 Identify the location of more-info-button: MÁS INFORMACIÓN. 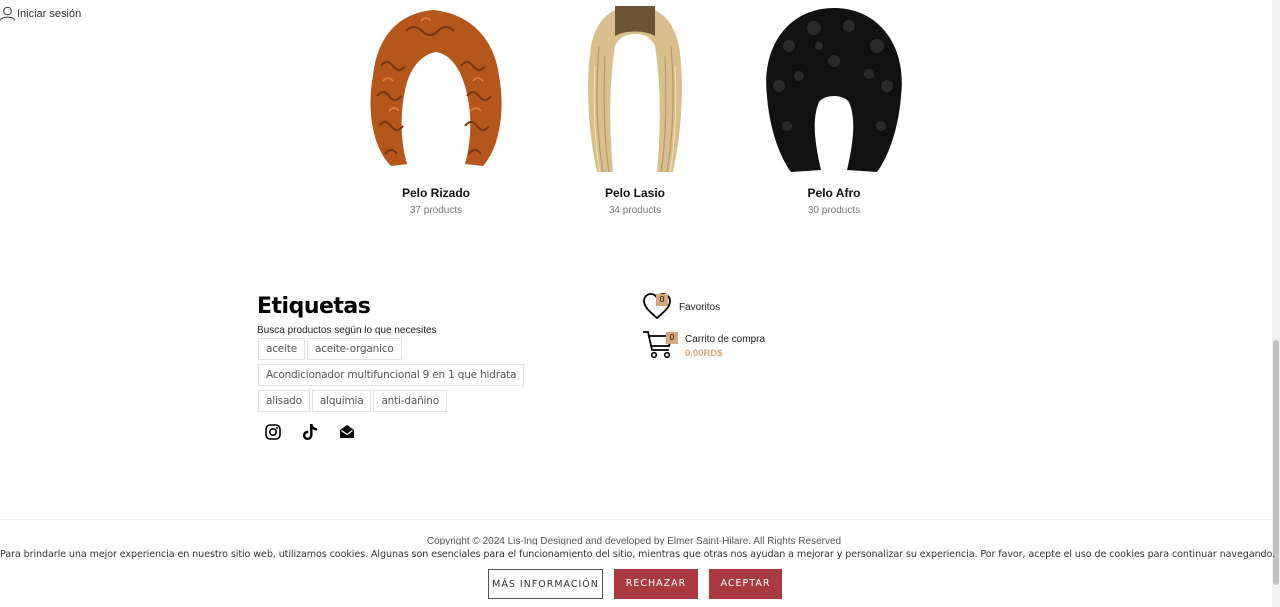
(545, 584).